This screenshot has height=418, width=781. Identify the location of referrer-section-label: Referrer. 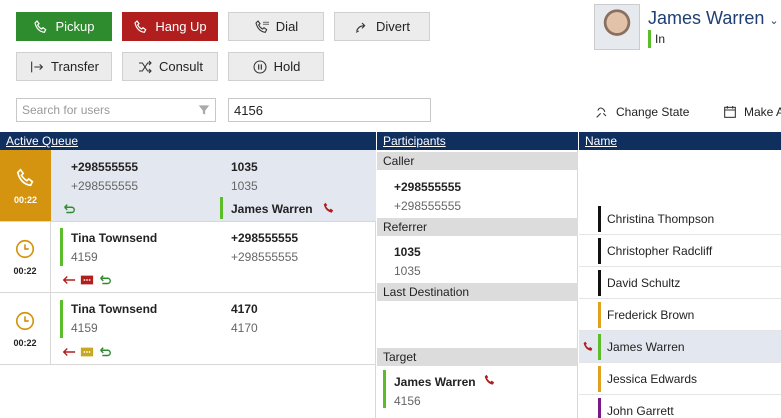
(477, 227).